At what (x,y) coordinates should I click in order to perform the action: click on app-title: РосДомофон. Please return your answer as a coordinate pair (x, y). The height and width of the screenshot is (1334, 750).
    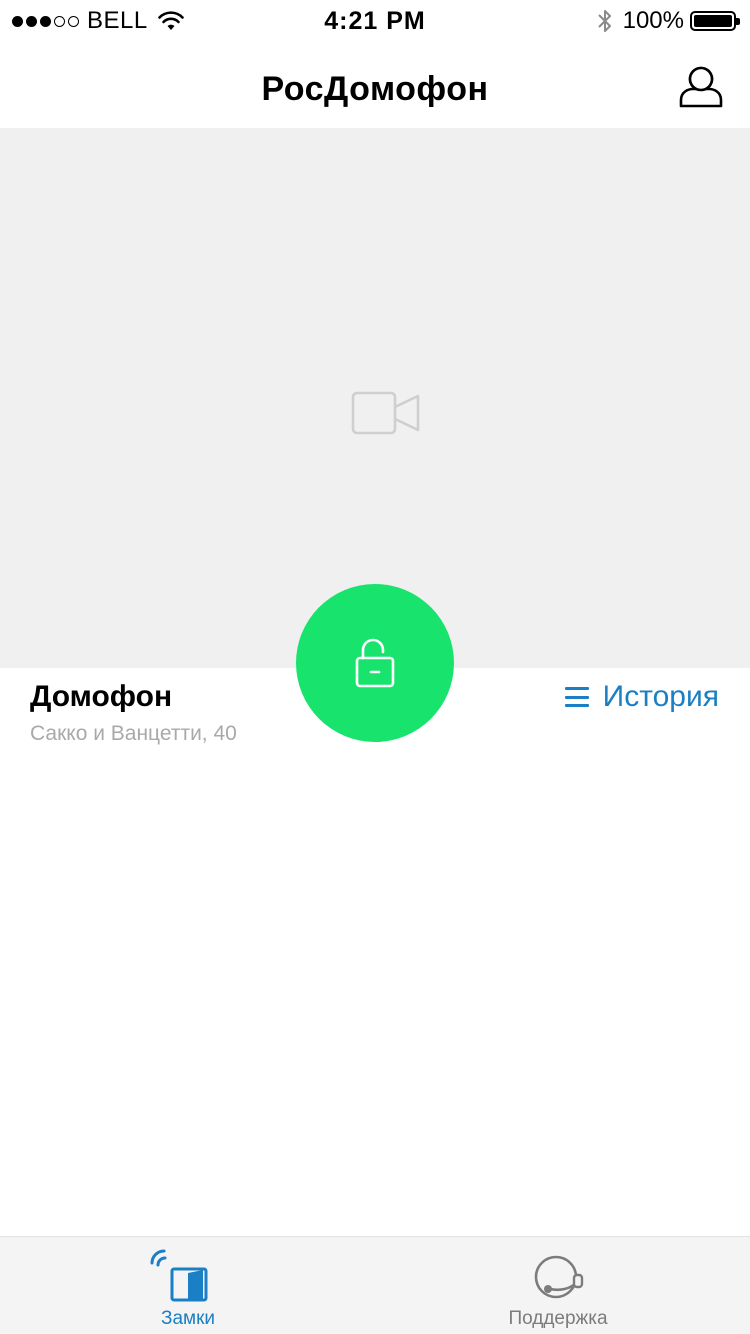
    Looking at the image, I should click on (375, 89).